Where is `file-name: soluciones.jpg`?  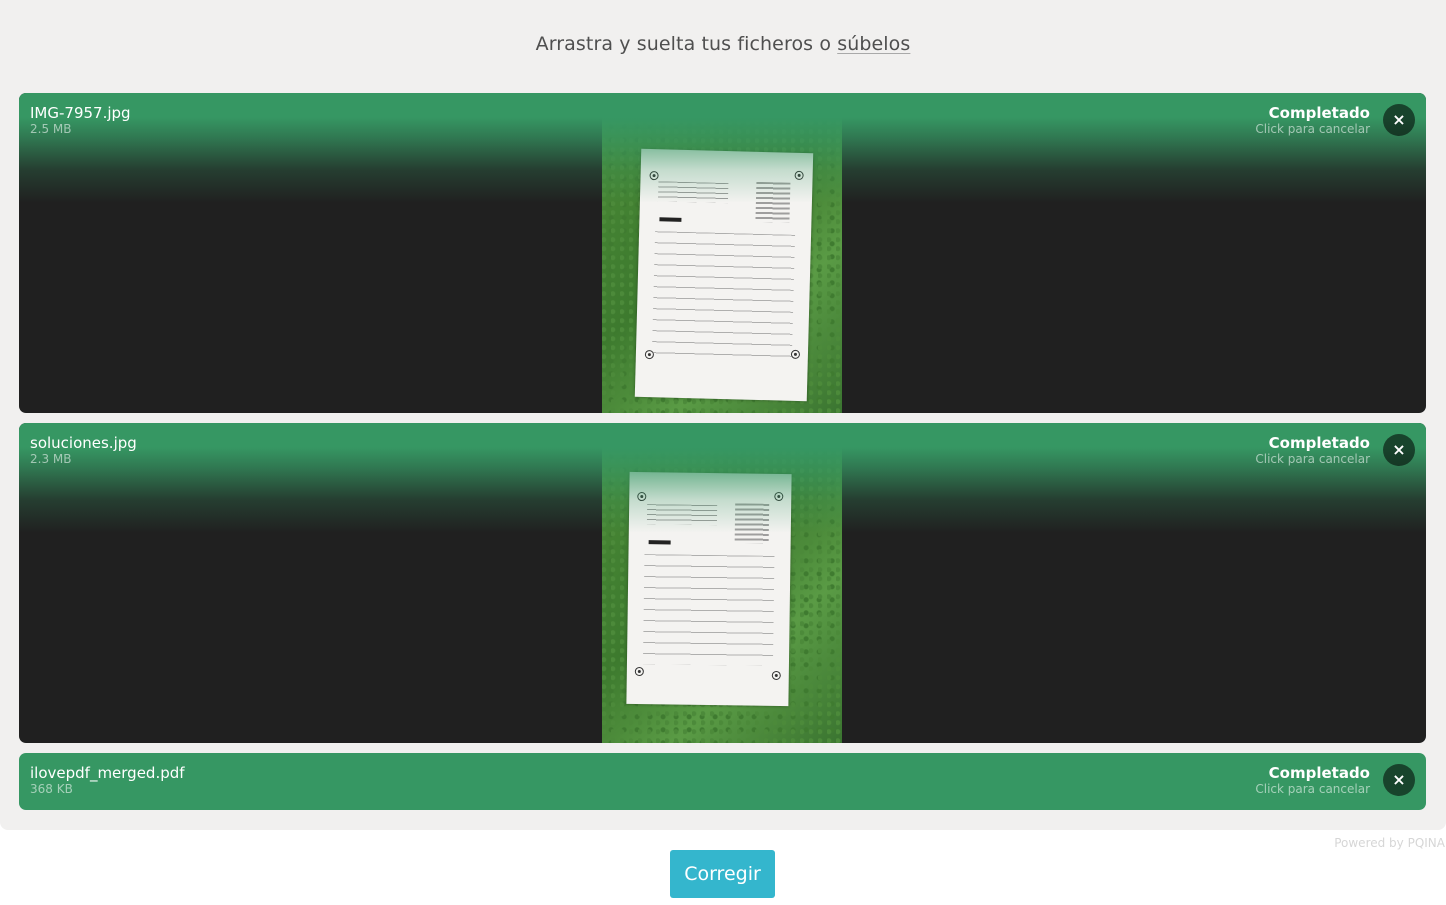
file-name: soluciones.jpg is located at coordinates (83, 443).